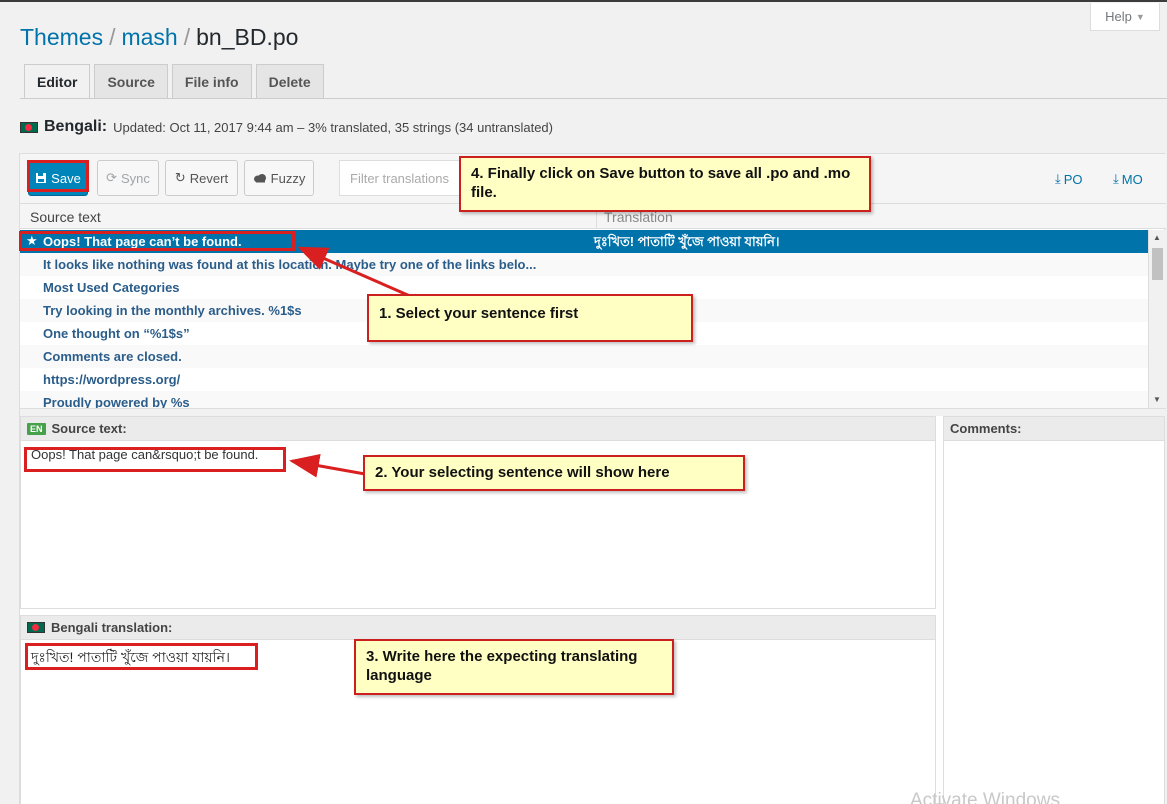 The image size is (1167, 804). What do you see at coordinates (478, 429) in the screenshot?
I see `source-pane-header: EN Source text:` at bounding box center [478, 429].